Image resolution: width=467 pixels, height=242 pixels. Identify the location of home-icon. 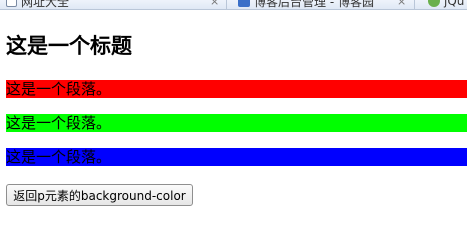
(11, 3).